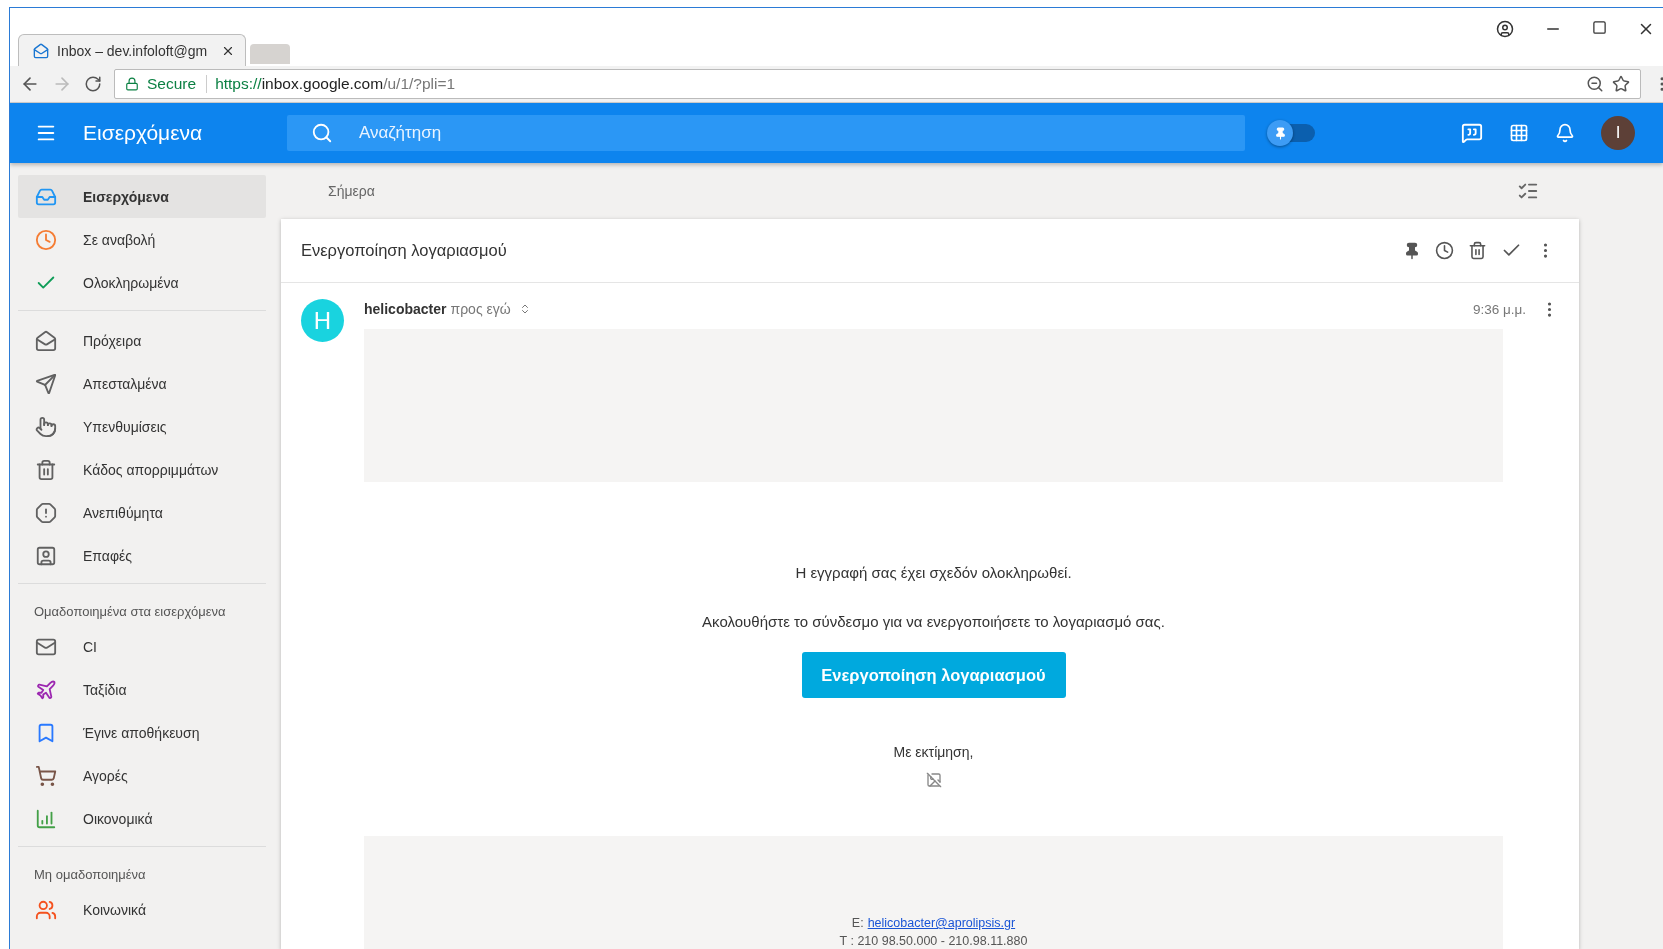 Image resolution: width=1663 pixels, height=949 pixels. Describe the element at coordinates (142, 775) in the screenshot. I see `sidebar-item: Αγορές` at that location.